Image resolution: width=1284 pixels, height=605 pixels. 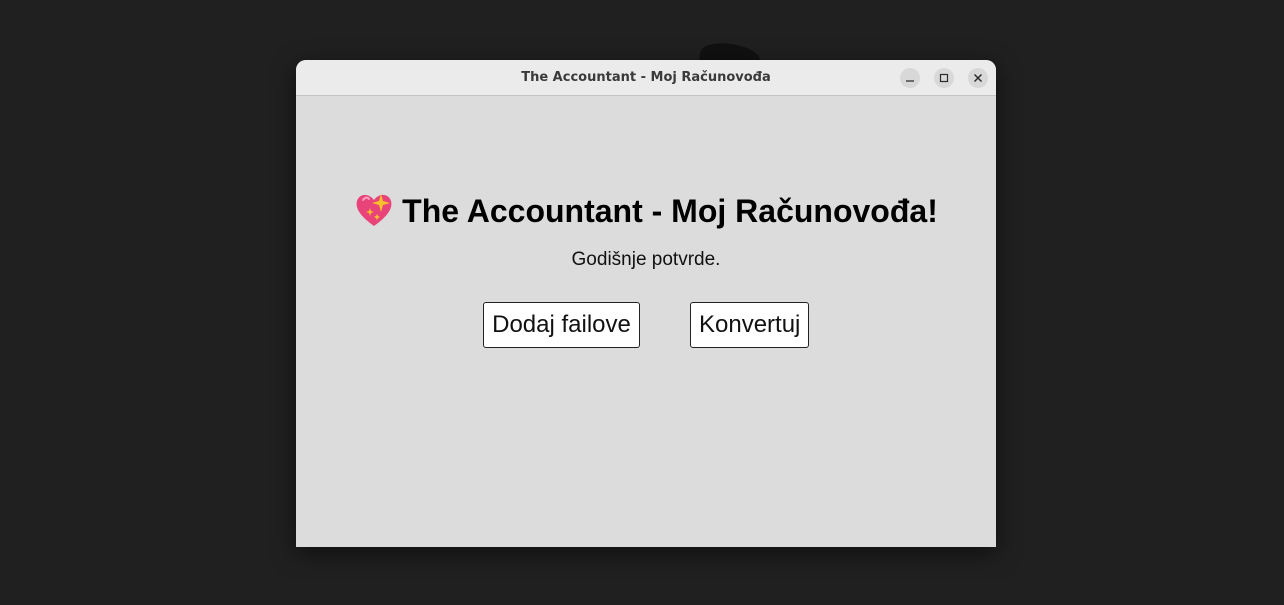 I want to click on close-icon, so click(x=978, y=78).